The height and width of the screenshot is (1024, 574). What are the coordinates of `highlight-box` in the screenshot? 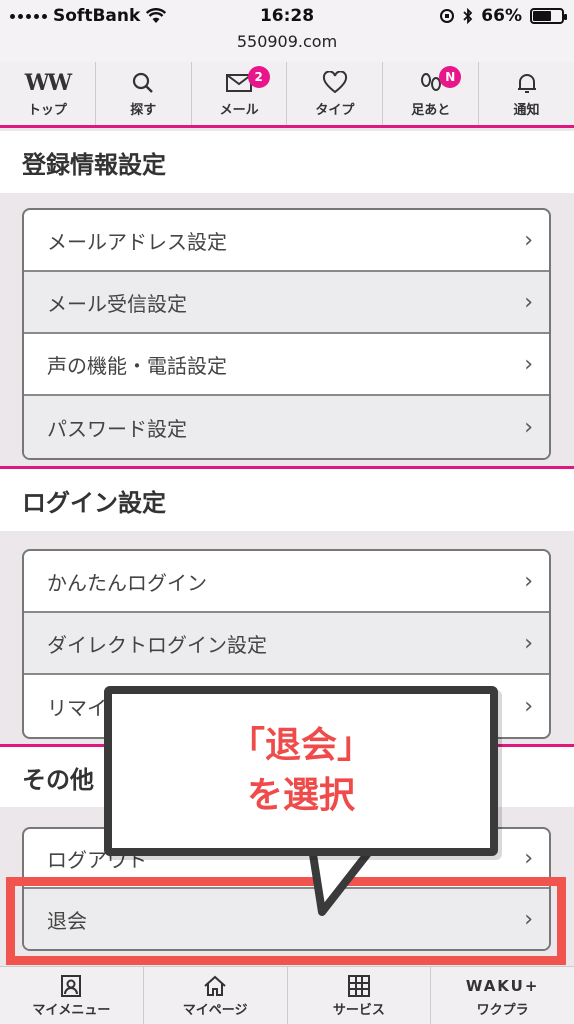 It's located at (286, 921).